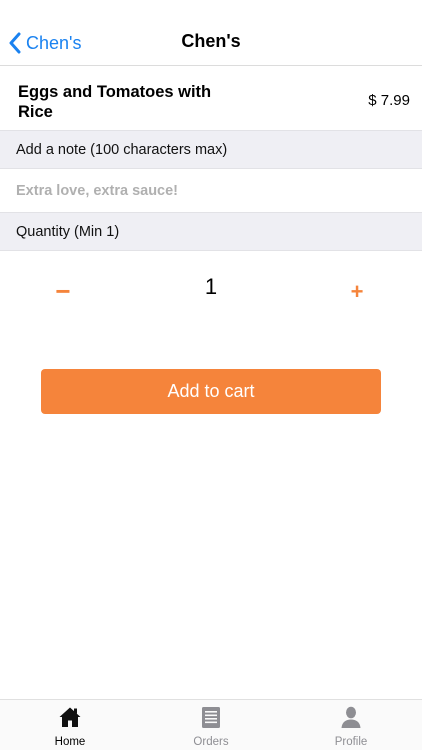  I want to click on navigation-bar: Chen's Chen's, so click(211, 33).